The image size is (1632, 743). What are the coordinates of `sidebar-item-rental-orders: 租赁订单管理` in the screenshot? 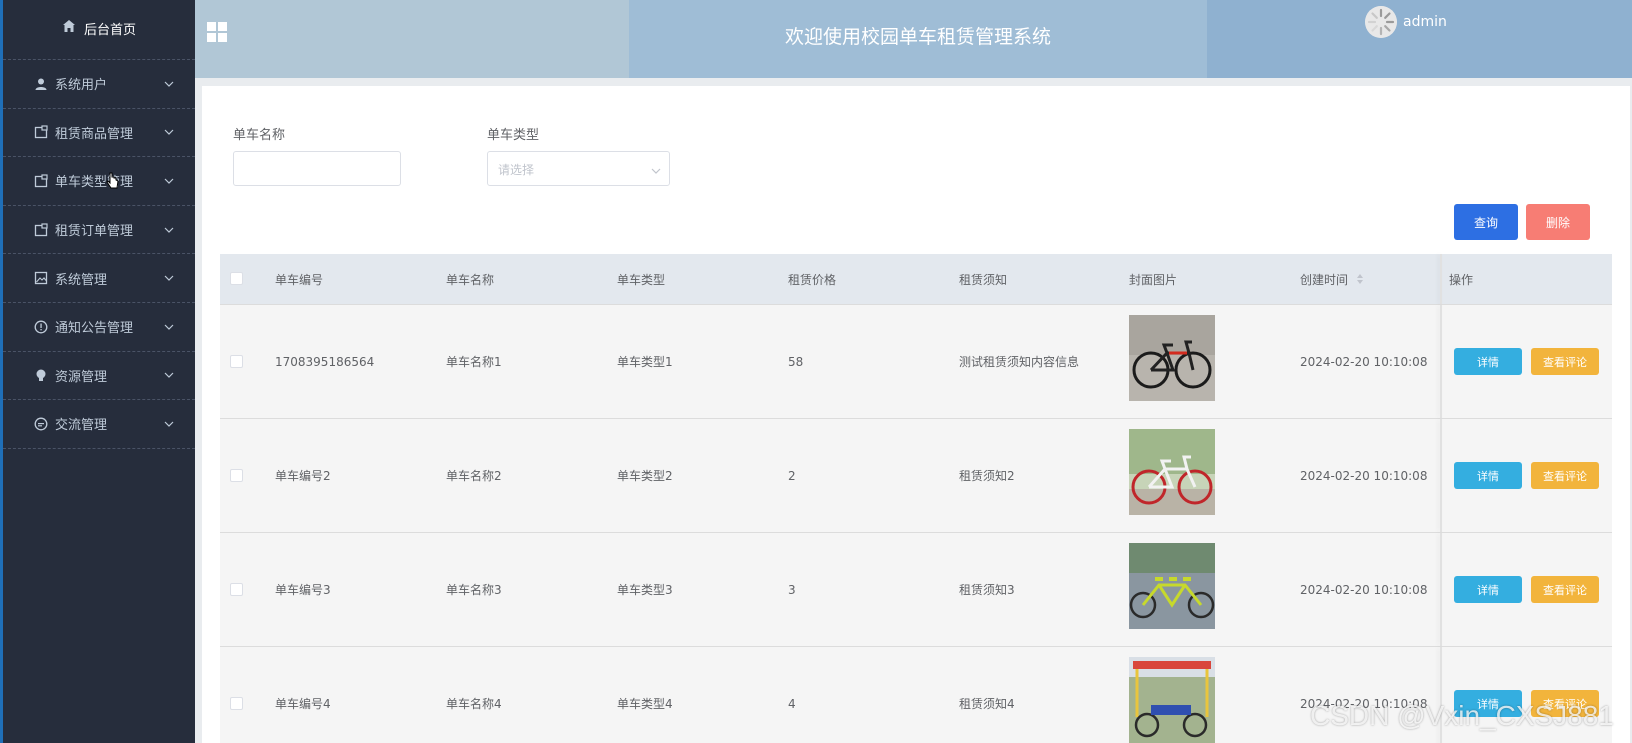 It's located at (99, 230).